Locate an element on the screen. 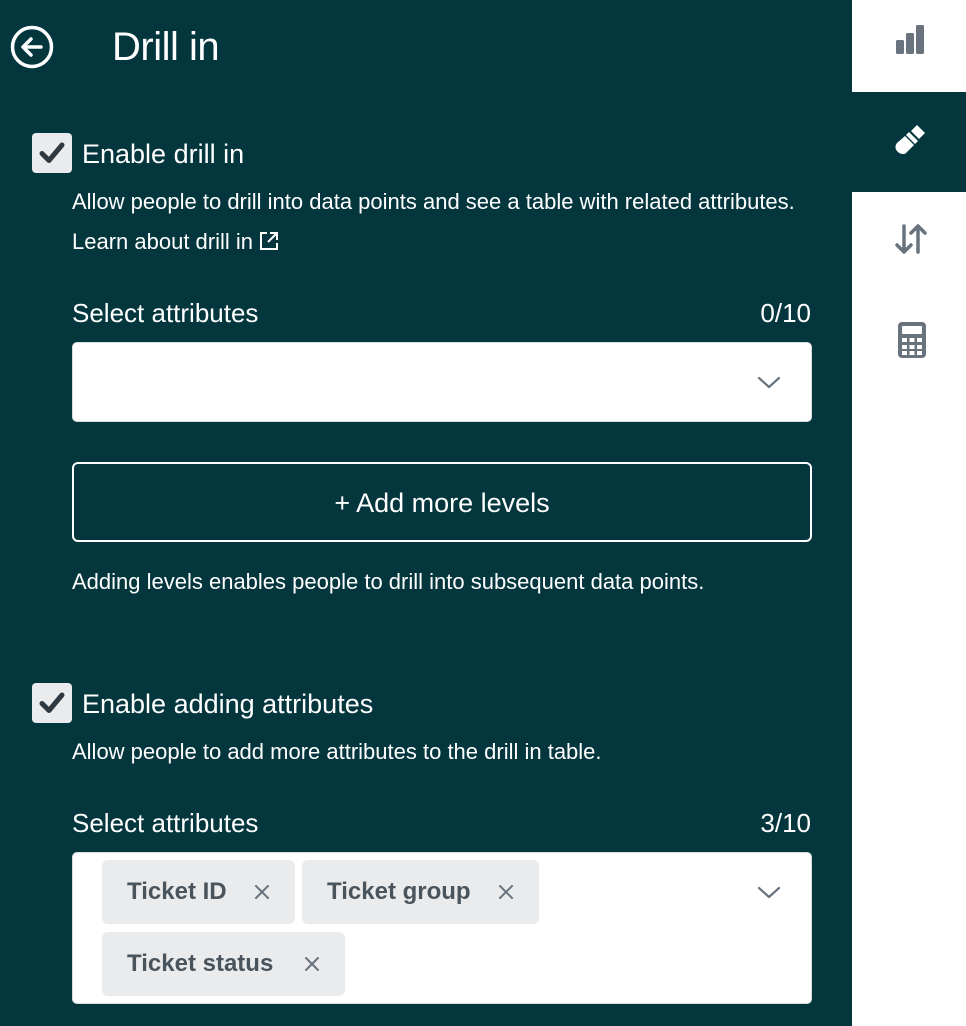 The image size is (966, 1026). toolbar-calculator-button is located at coordinates (909, 342).